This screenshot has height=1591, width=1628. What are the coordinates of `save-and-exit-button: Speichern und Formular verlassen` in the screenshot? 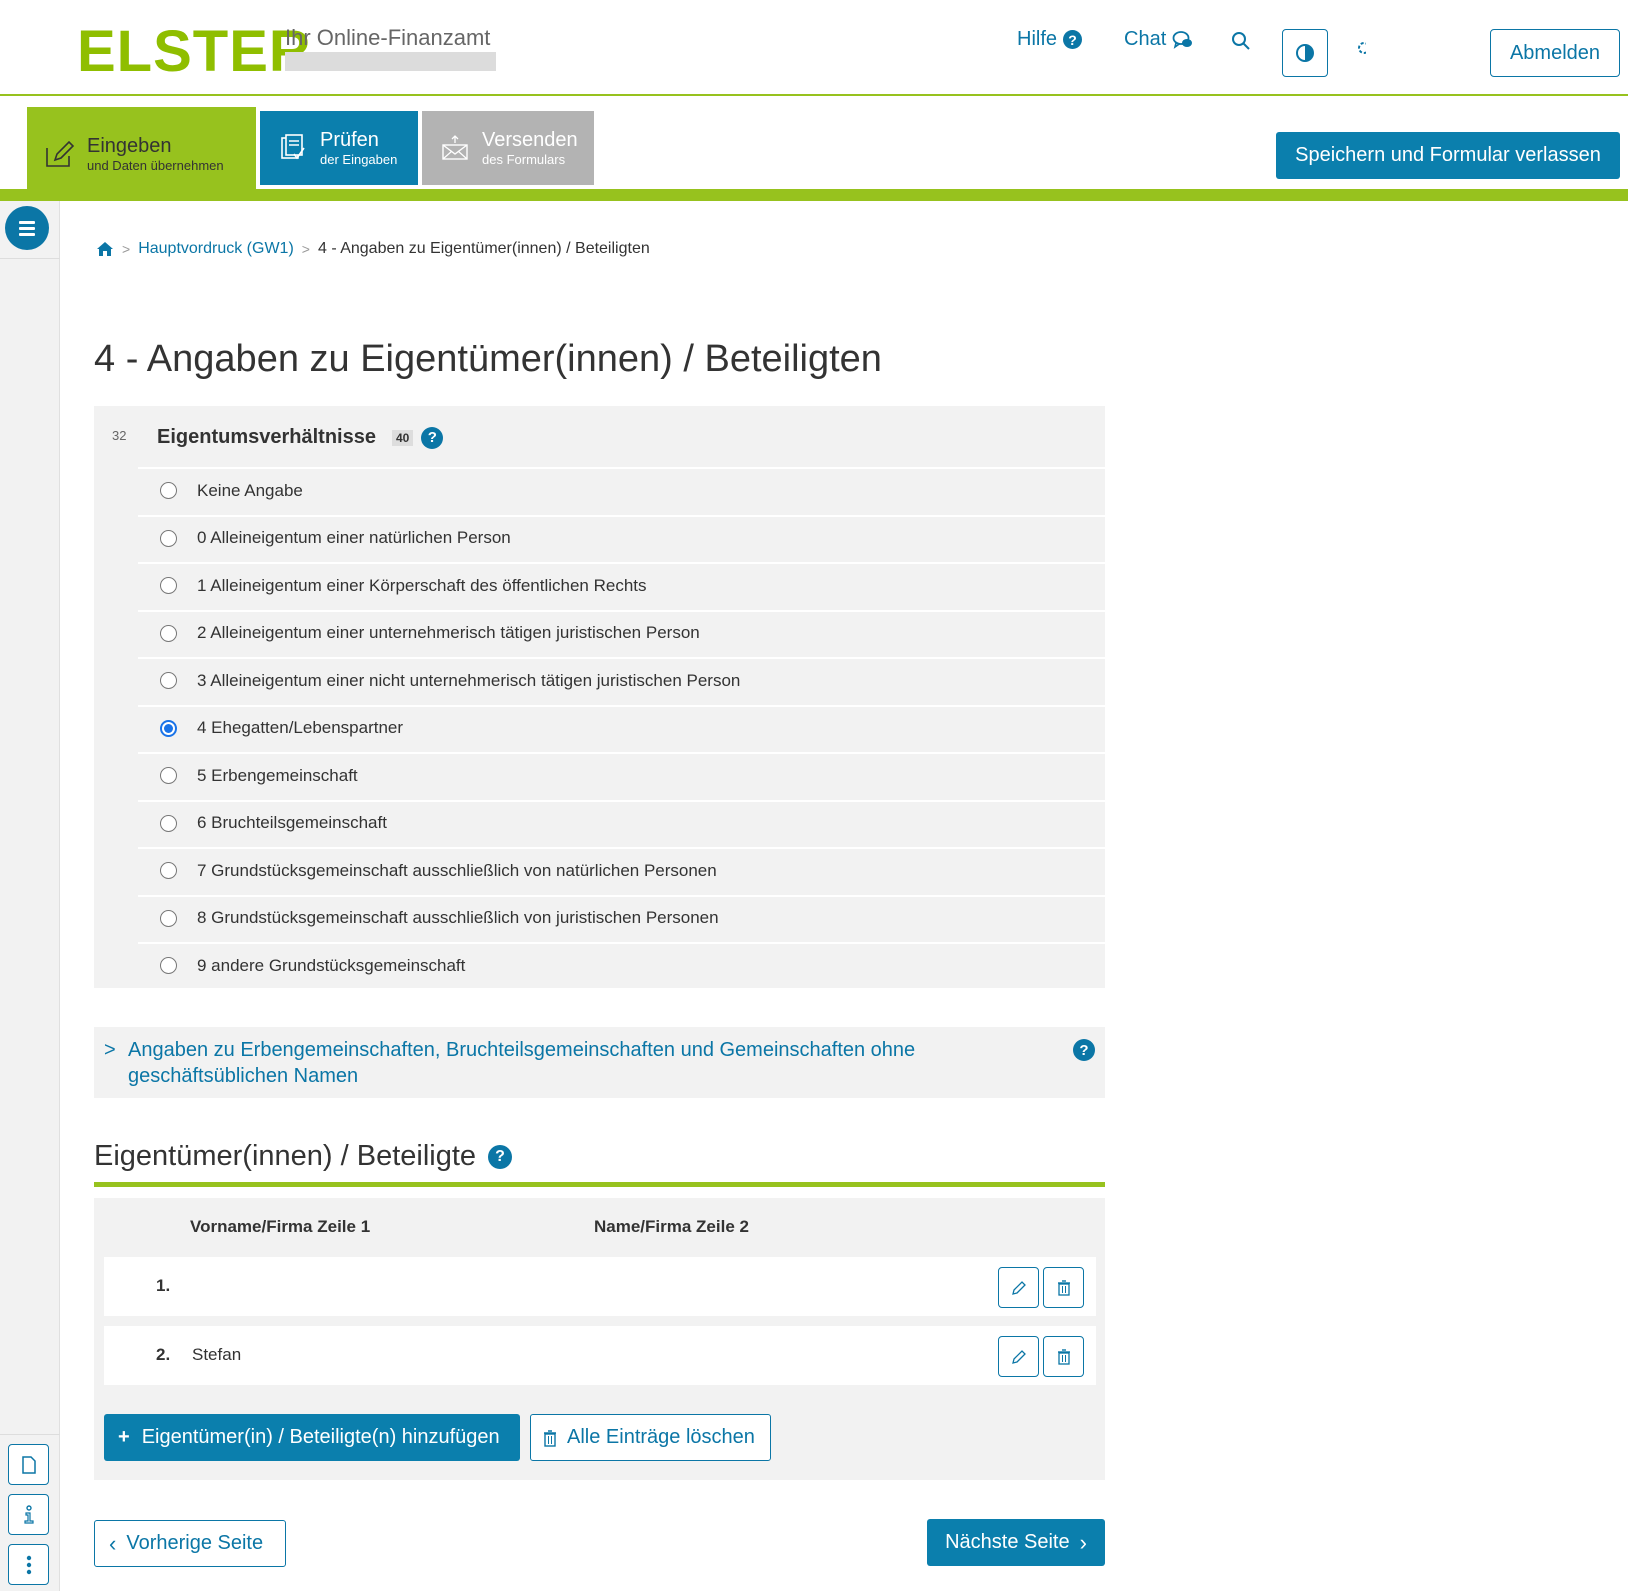 It's located at (1448, 155).